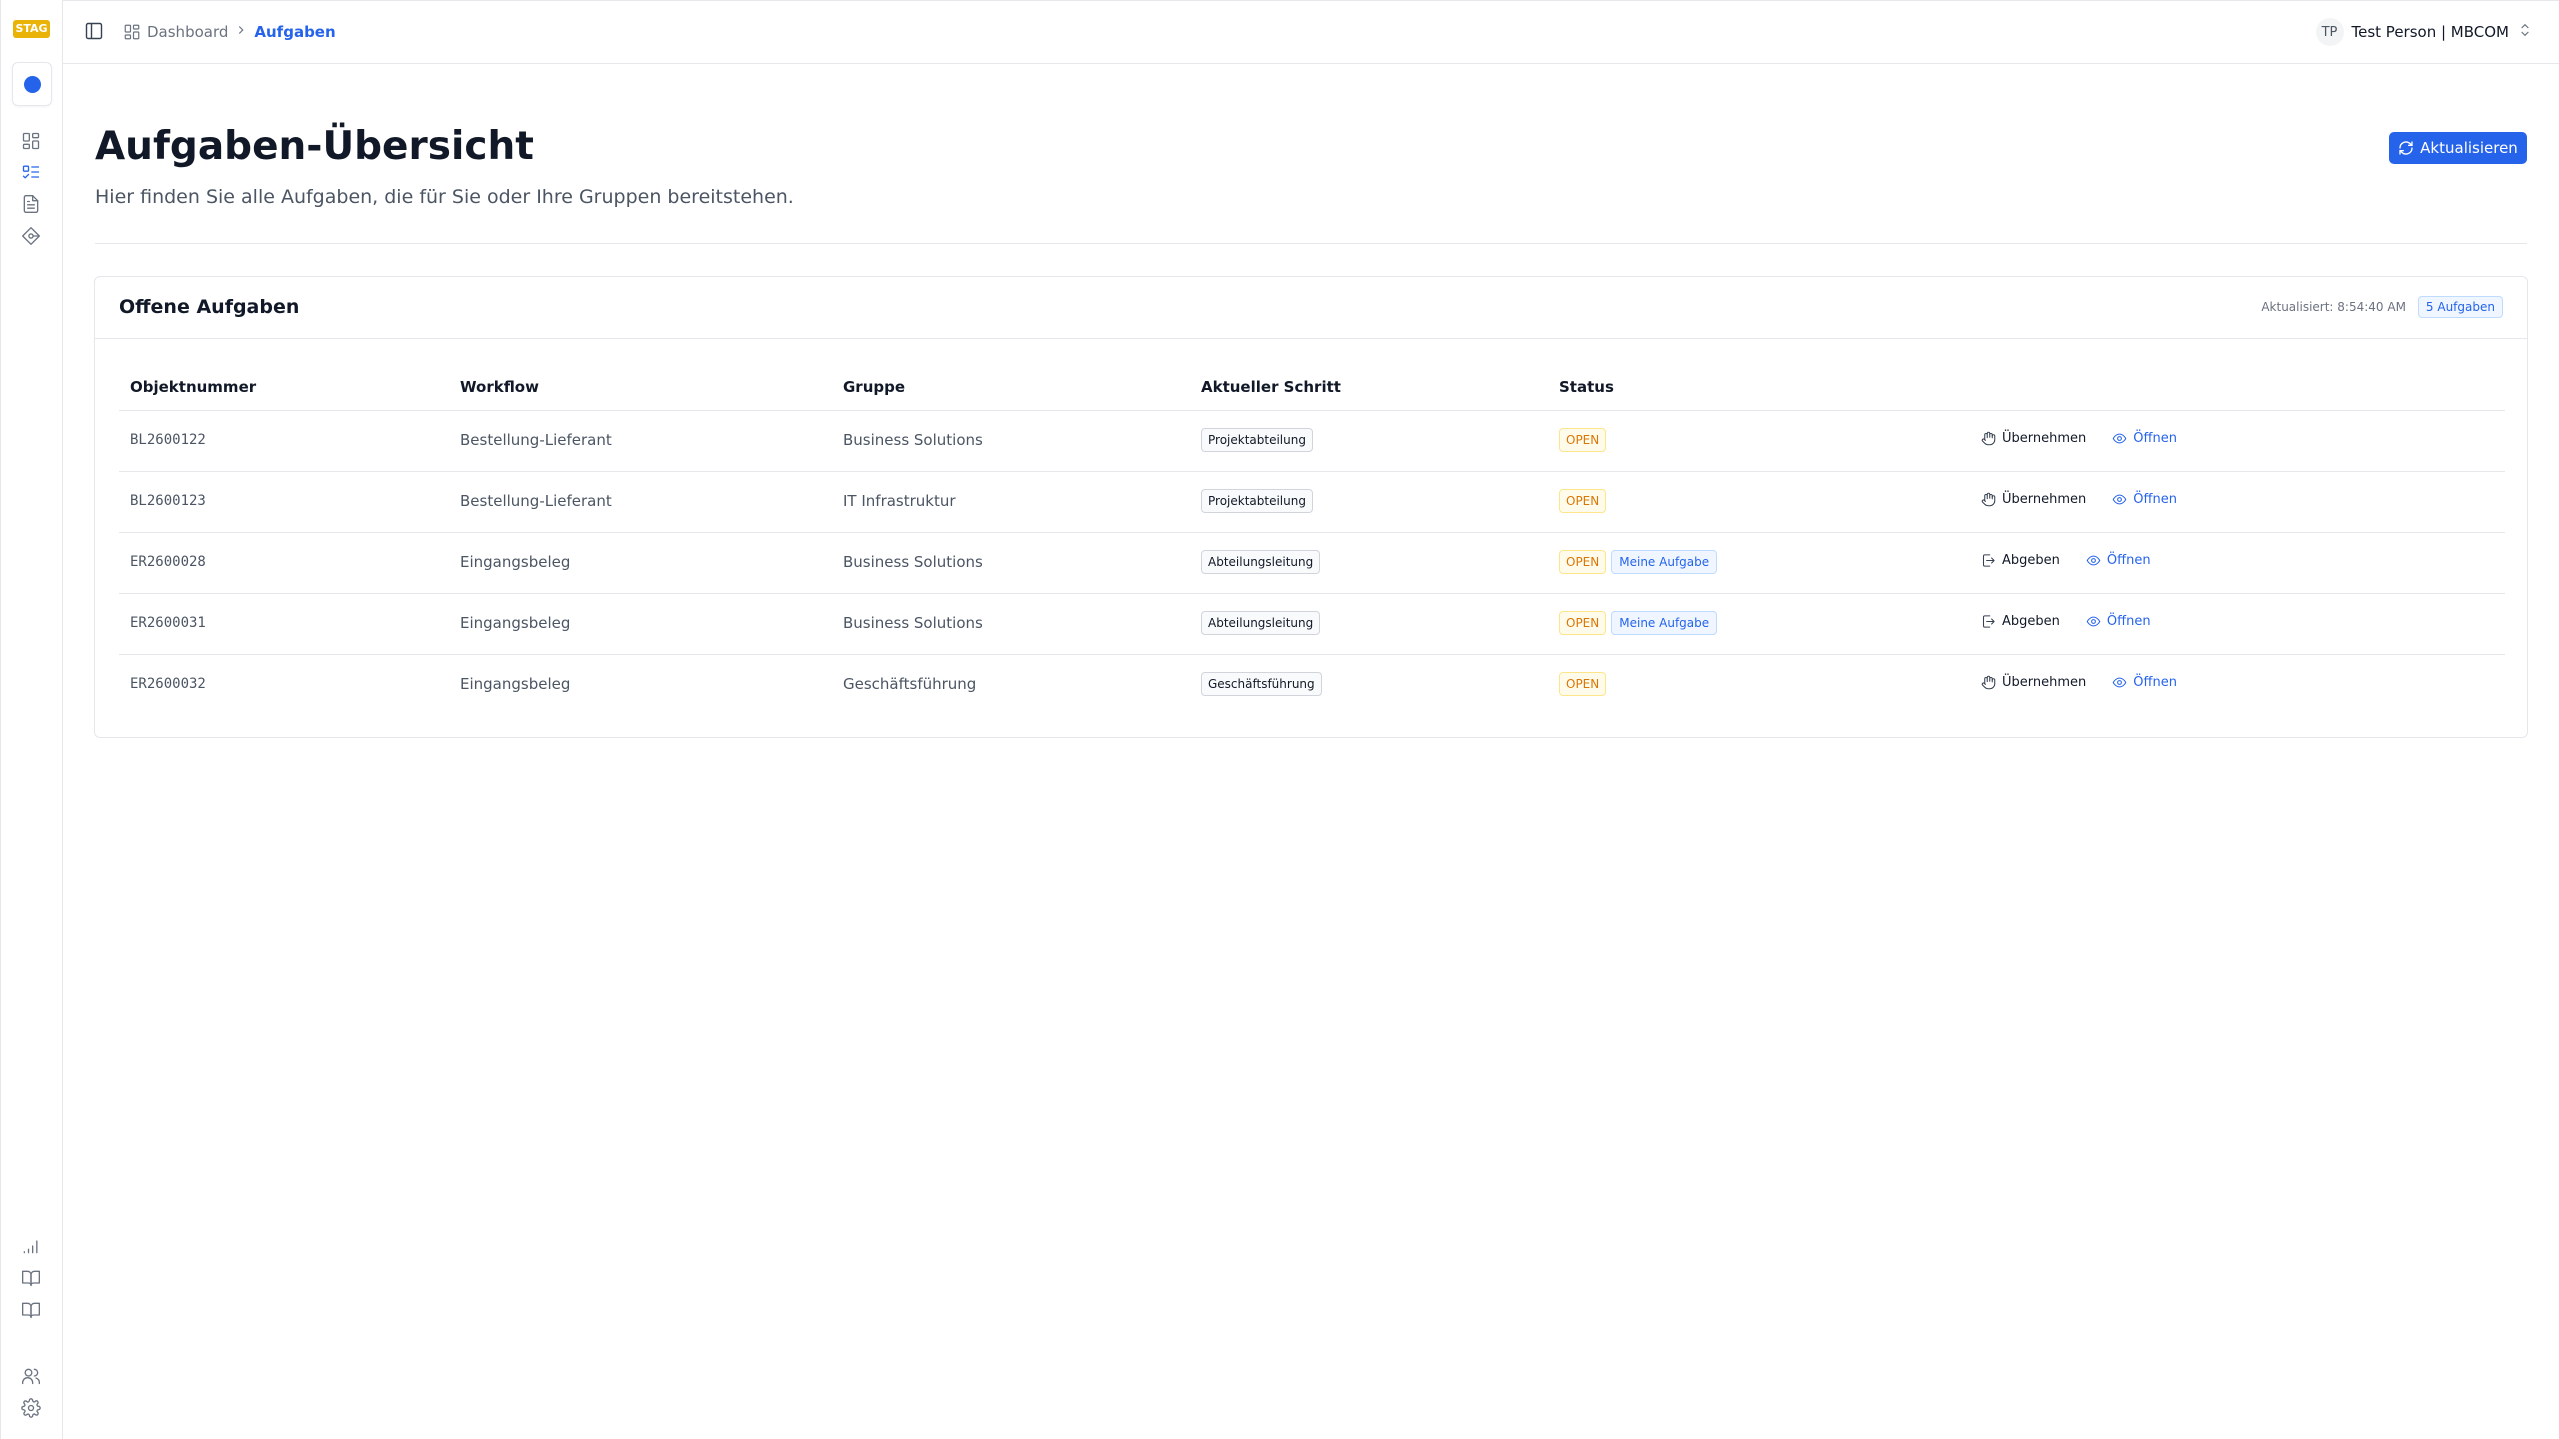  What do you see at coordinates (314, 146) in the screenshot?
I see `page-title: Aufgaben-Übersicht` at bounding box center [314, 146].